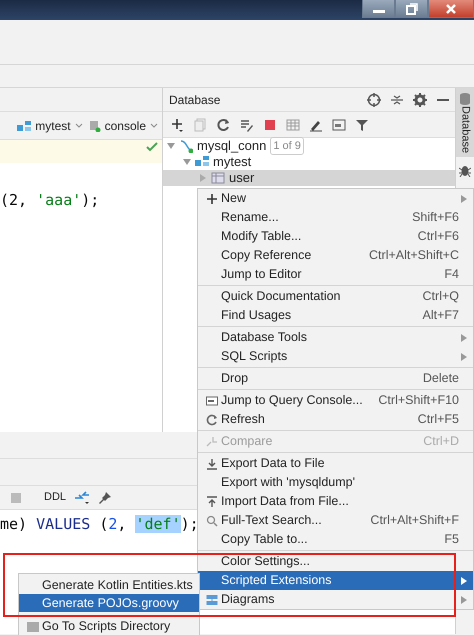 This screenshot has width=474, height=635. I want to click on filter-icon, so click(362, 125).